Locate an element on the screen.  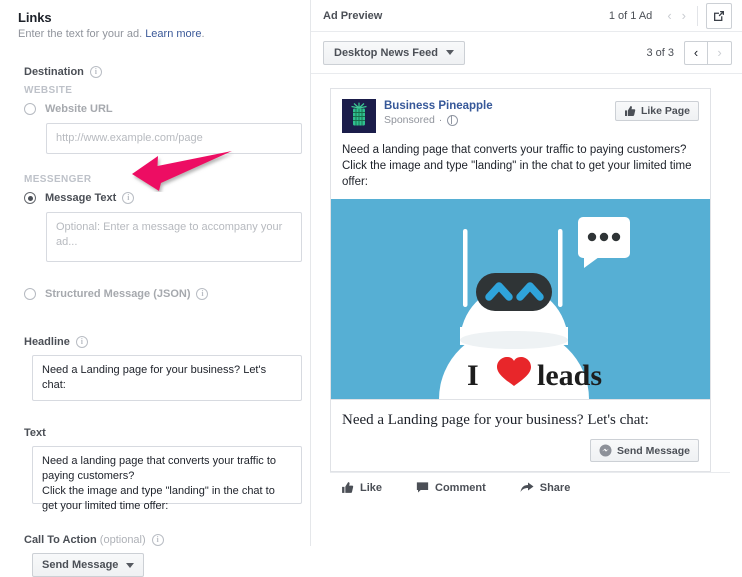
cta-dropdown: Send Message is located at coordinates (88, 565).